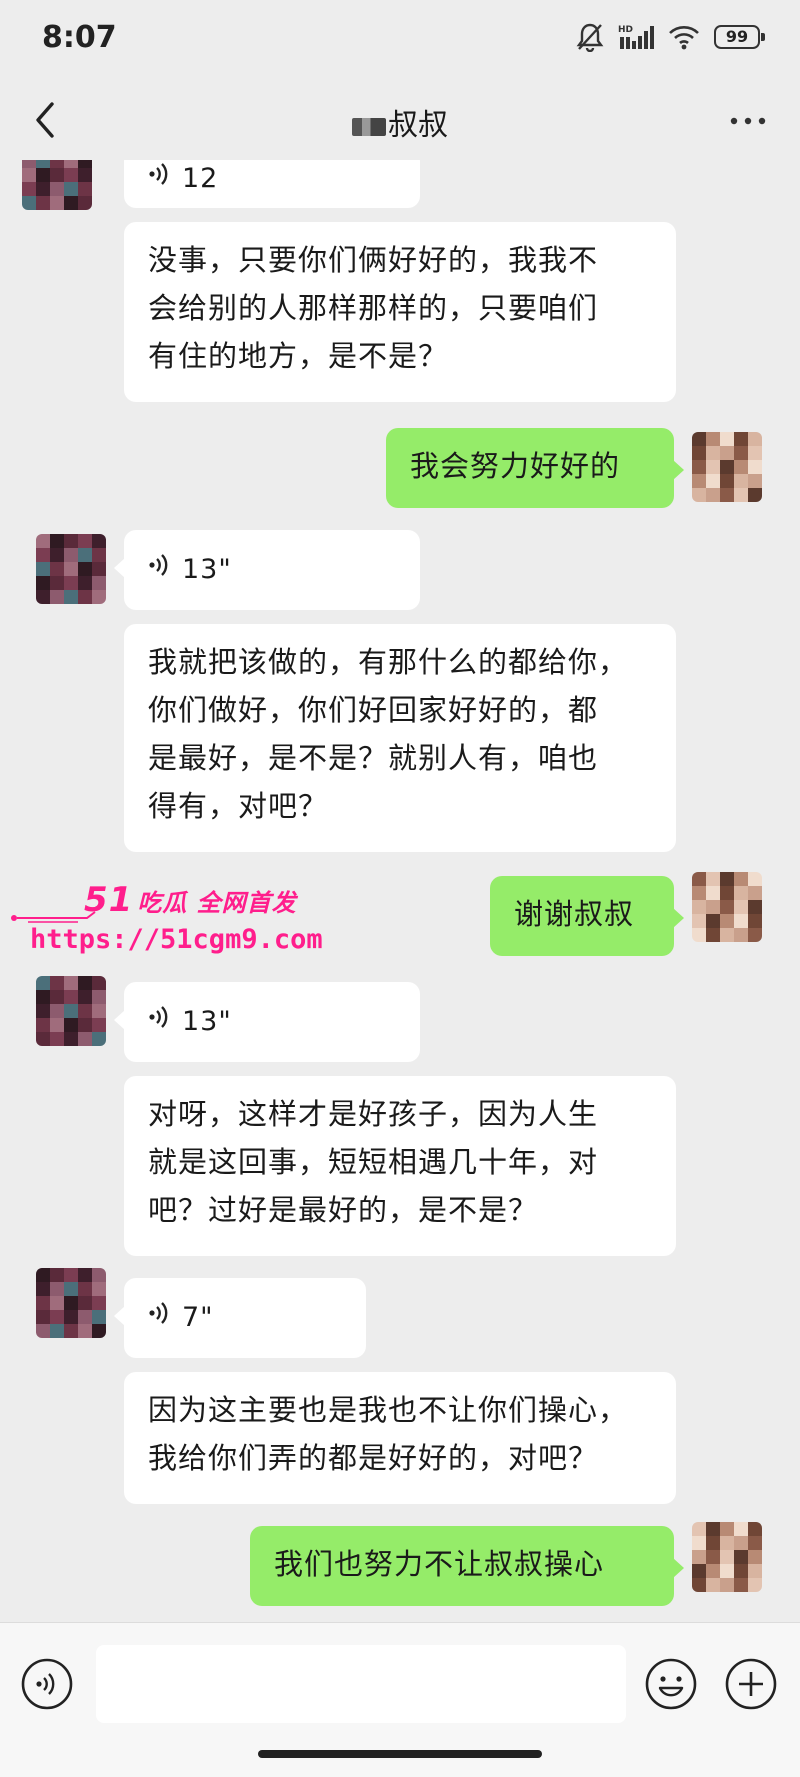 The width and height of the screenshot is (800, 1777). What do you see at coordinates (272, 184) in the screenshot?
I see `voice-message: 12` at bounding box center [272, 184].